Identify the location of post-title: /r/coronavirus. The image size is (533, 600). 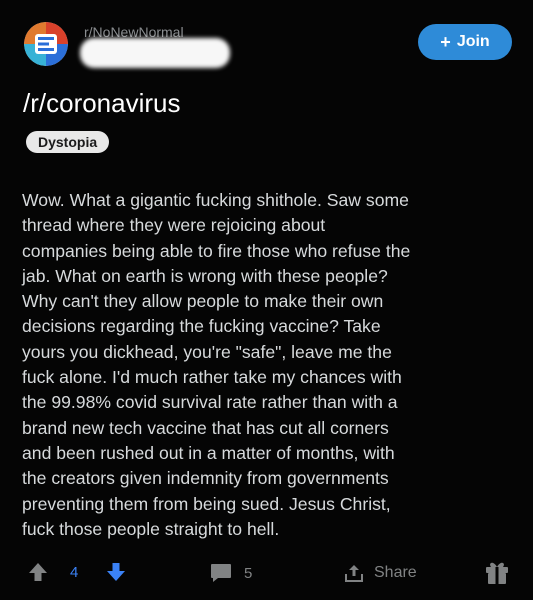
(102, 103).